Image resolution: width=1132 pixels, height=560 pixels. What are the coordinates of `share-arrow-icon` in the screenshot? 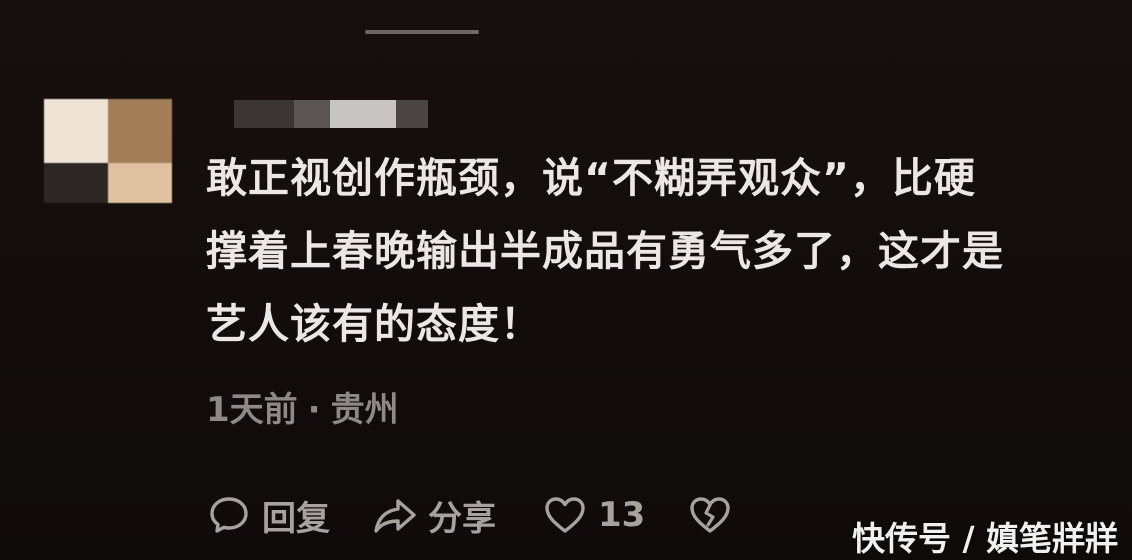 It's located at (395, 515).